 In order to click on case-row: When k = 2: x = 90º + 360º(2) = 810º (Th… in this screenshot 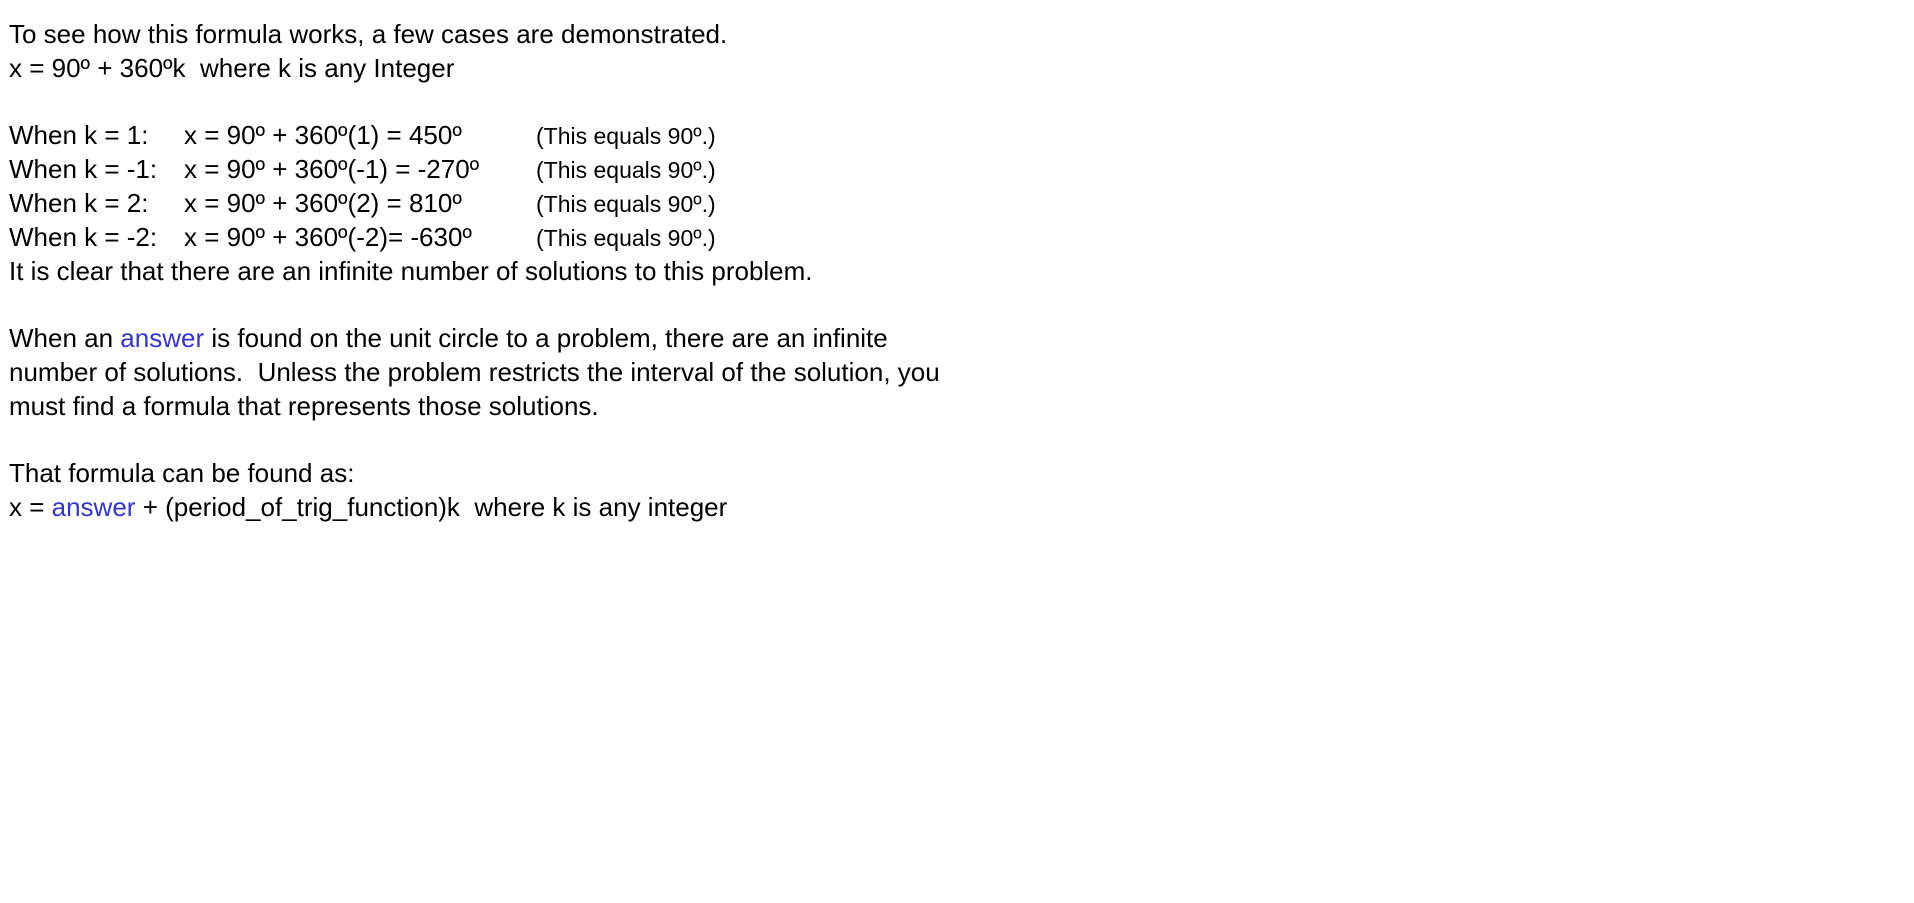, I will do `click(954, 203)`.